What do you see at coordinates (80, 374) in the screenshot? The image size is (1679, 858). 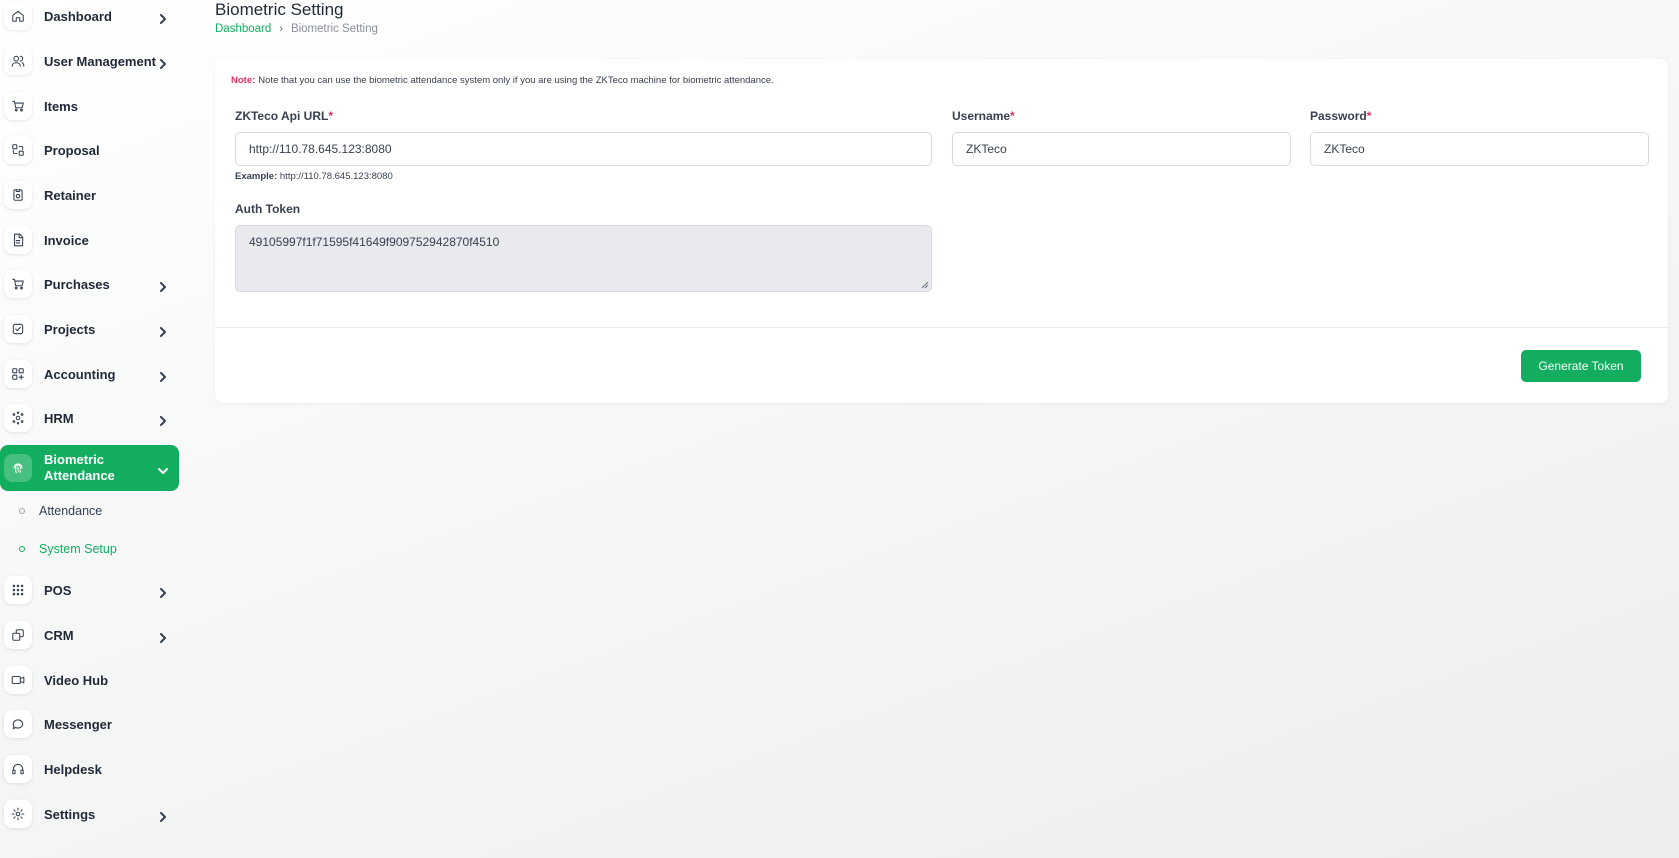 I see `sidebar-item-label: Accounting` at bounding box center [80, 374].